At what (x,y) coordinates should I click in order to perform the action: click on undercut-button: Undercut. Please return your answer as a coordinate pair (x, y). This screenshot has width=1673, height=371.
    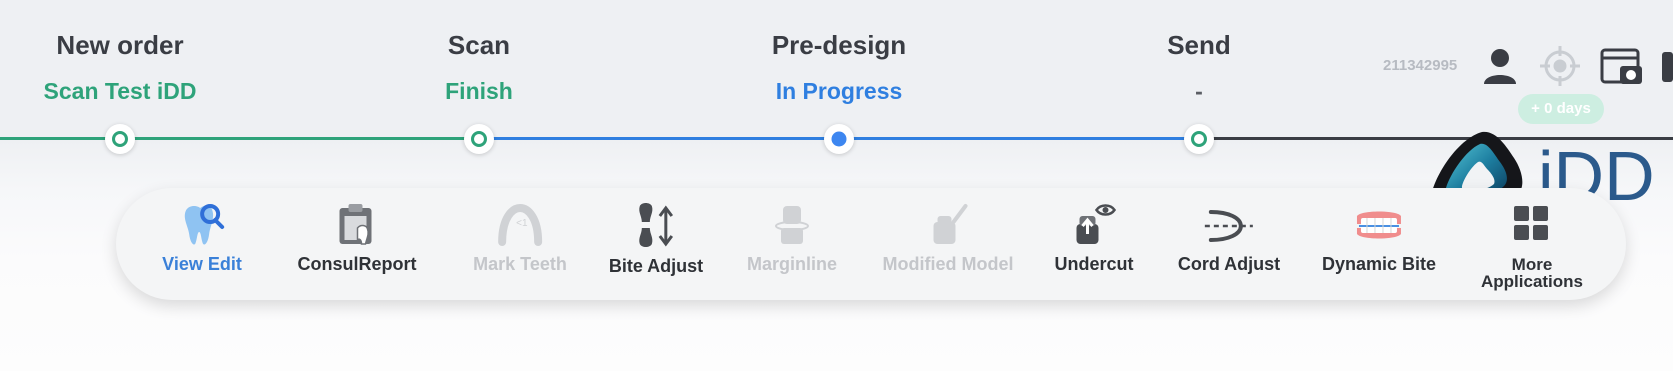
    Looking at the image, I should click on (1094, 244).